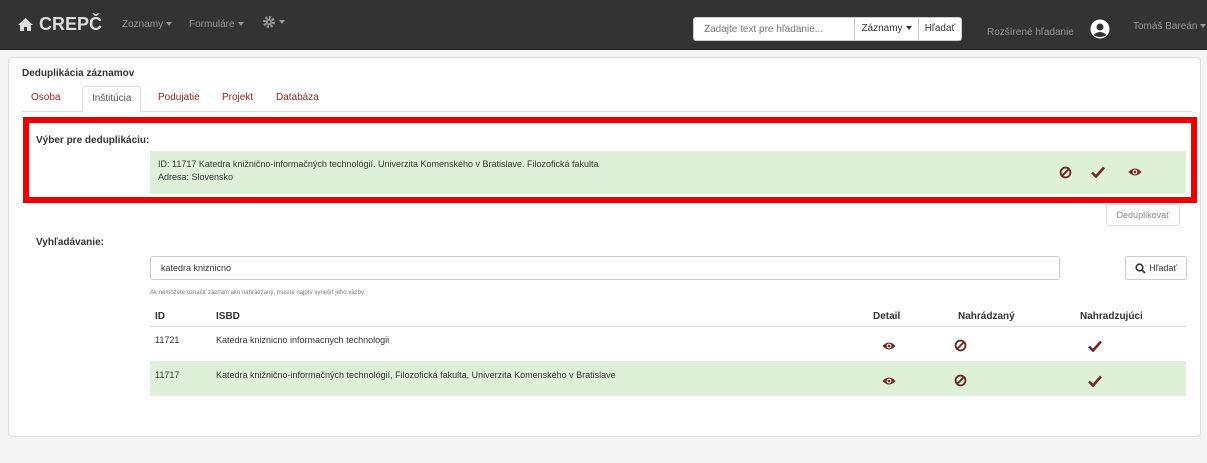  What do you see at coordinates (179, 99) in the screenshot?
I see `tab-podujatie: Podujatie` at bounding box center [179, 99].